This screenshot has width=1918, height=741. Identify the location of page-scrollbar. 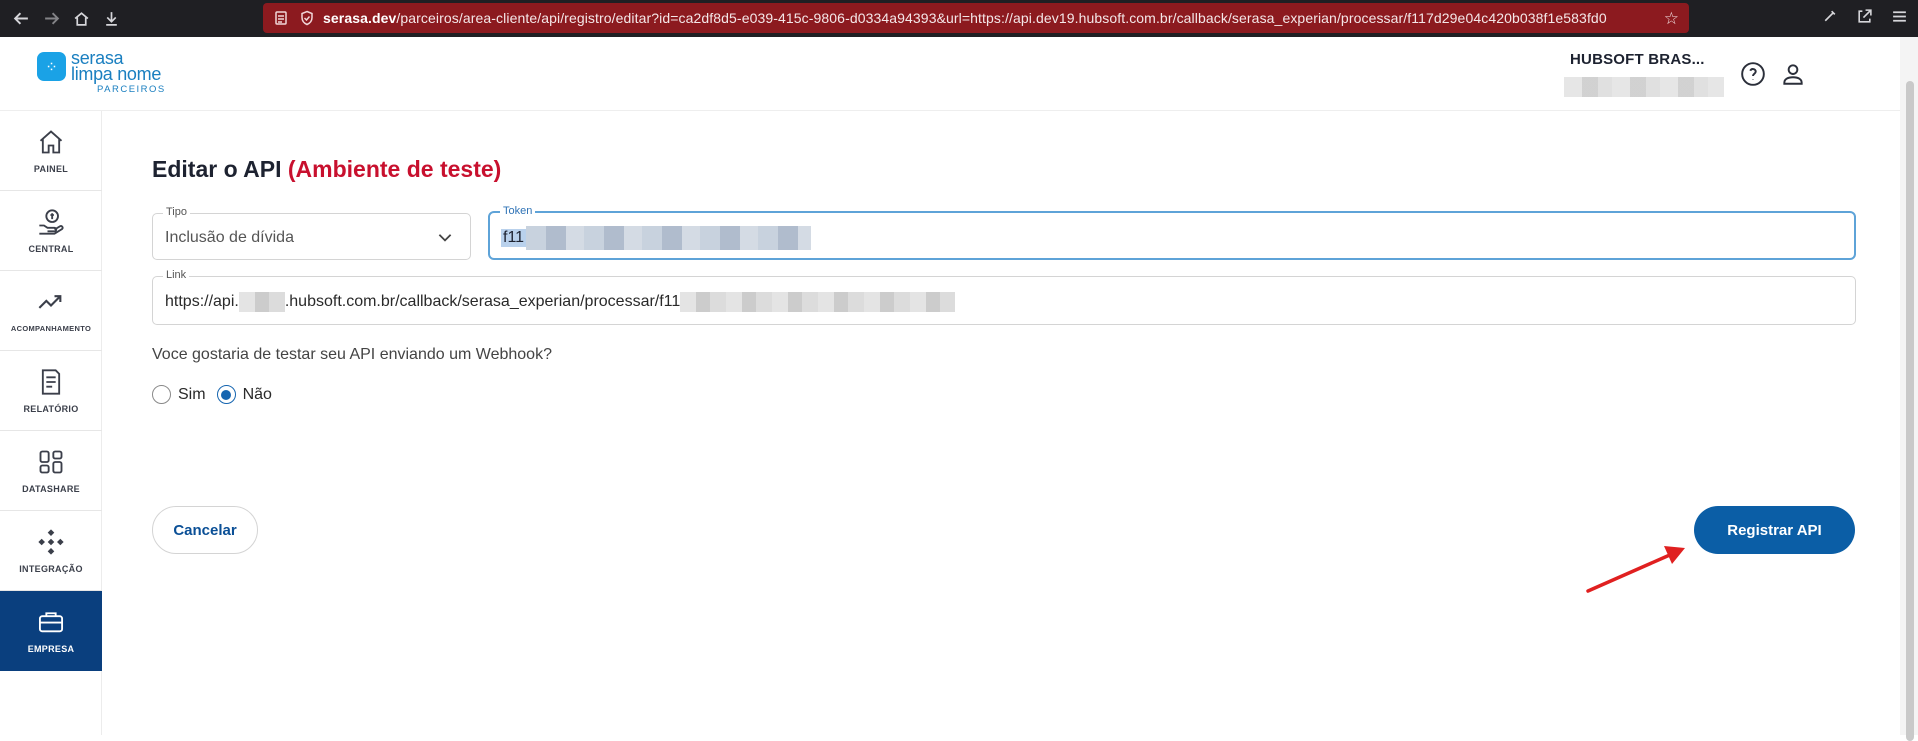
(1909, 389).